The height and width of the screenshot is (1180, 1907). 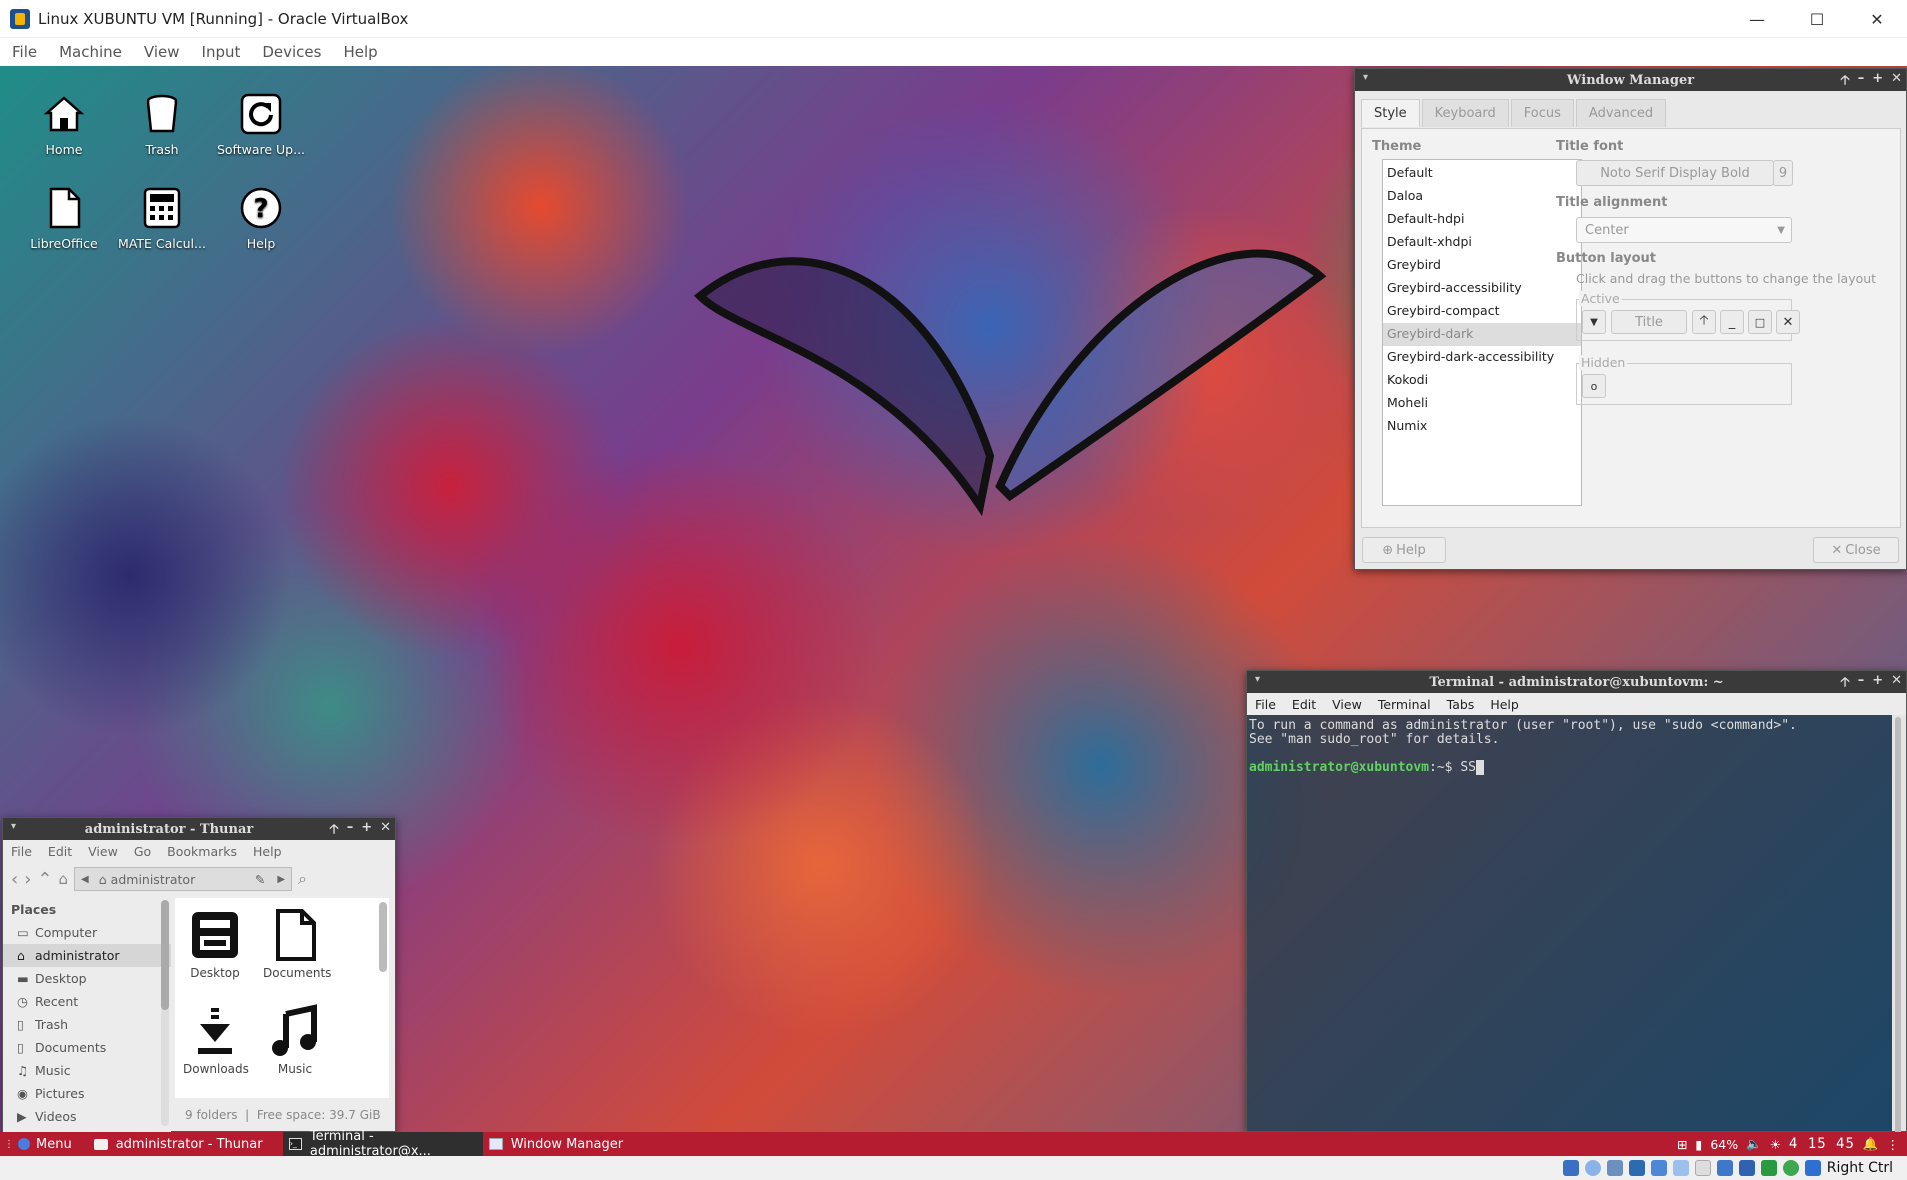 I want to click on host-menu-view: View, so click(x=161, y=52).